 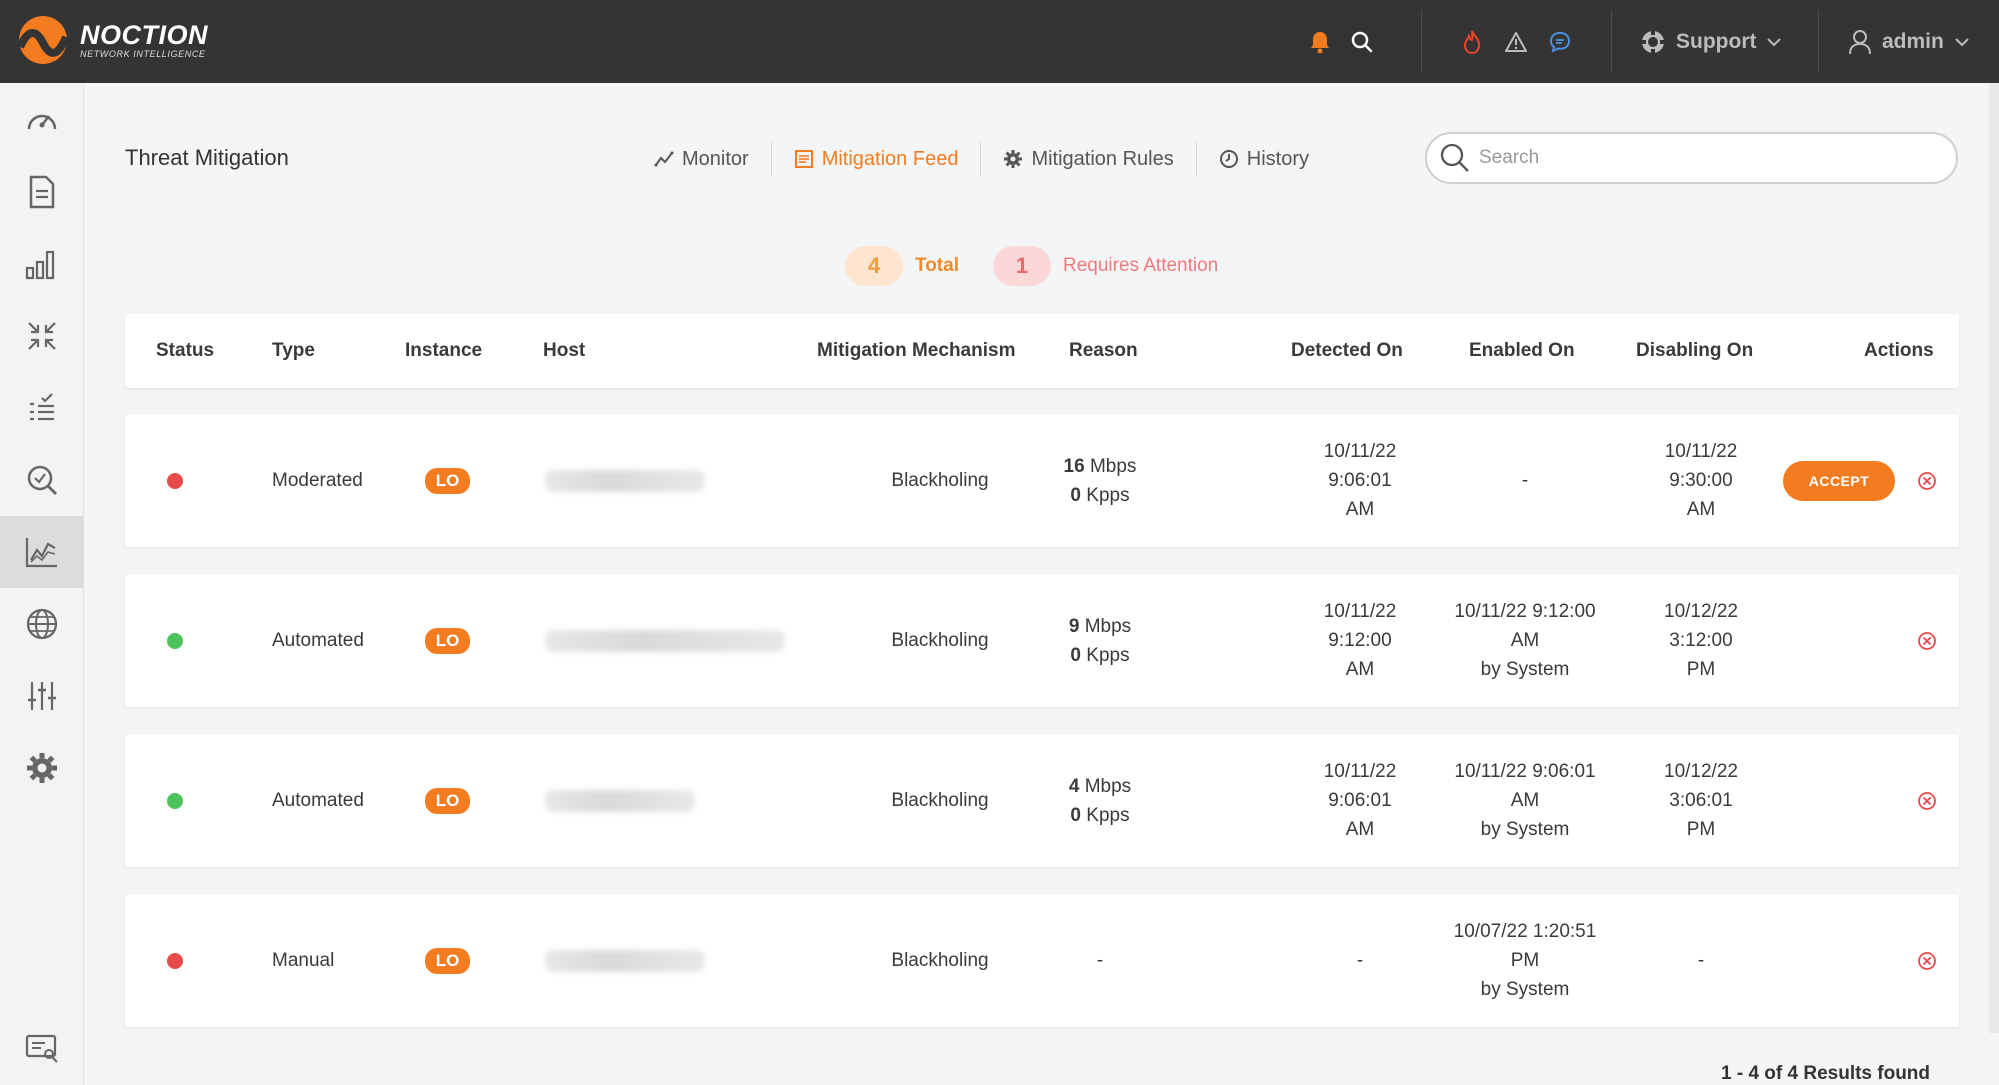 I want to click on disabling-cell: 10/12/22 3:12:00 PM, so click(x=1701, y=640).